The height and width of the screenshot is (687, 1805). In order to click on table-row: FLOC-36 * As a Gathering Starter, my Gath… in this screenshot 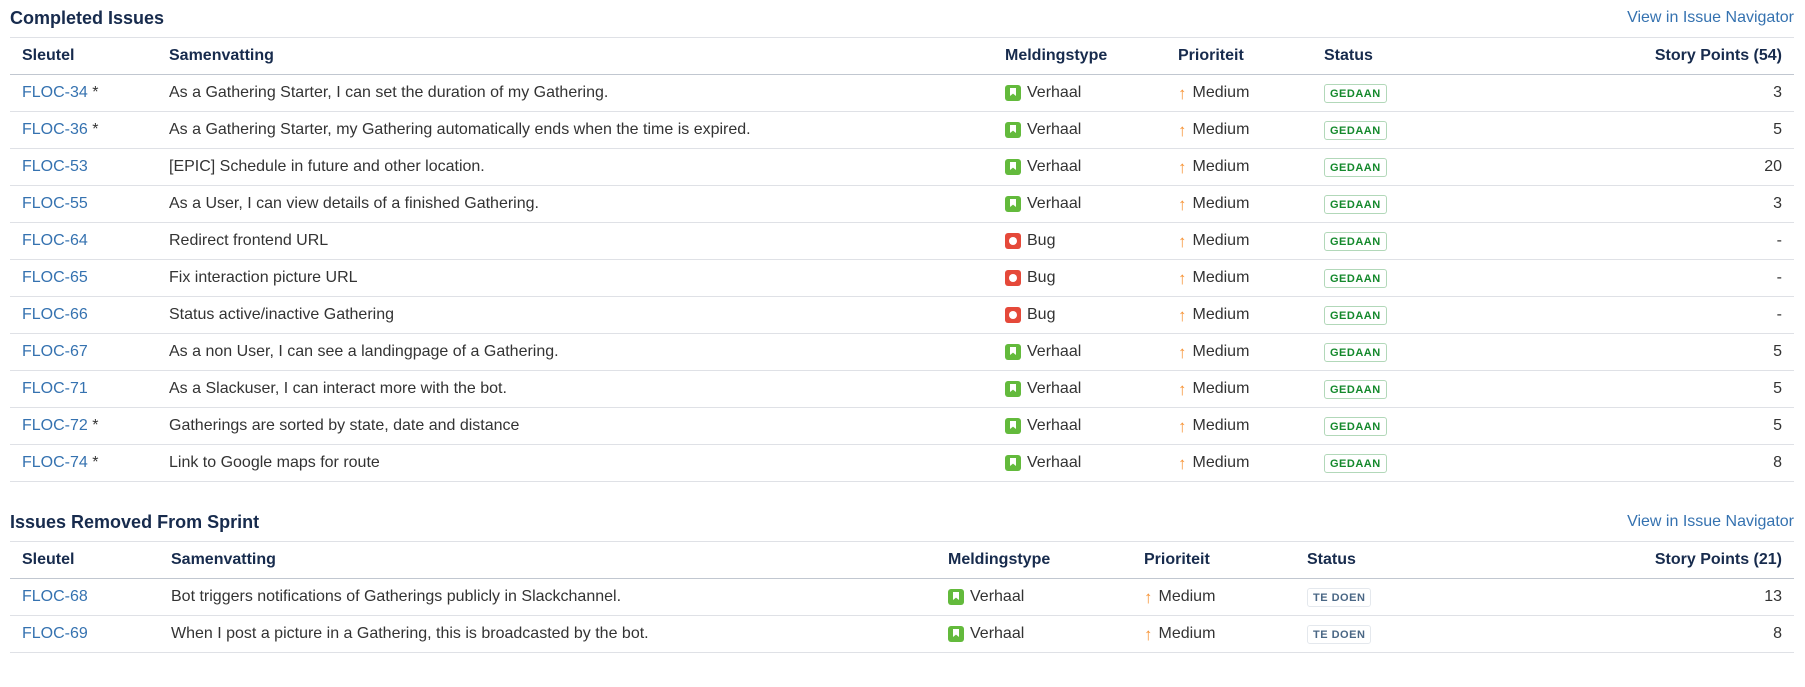, I will do `click(902, 130)`.